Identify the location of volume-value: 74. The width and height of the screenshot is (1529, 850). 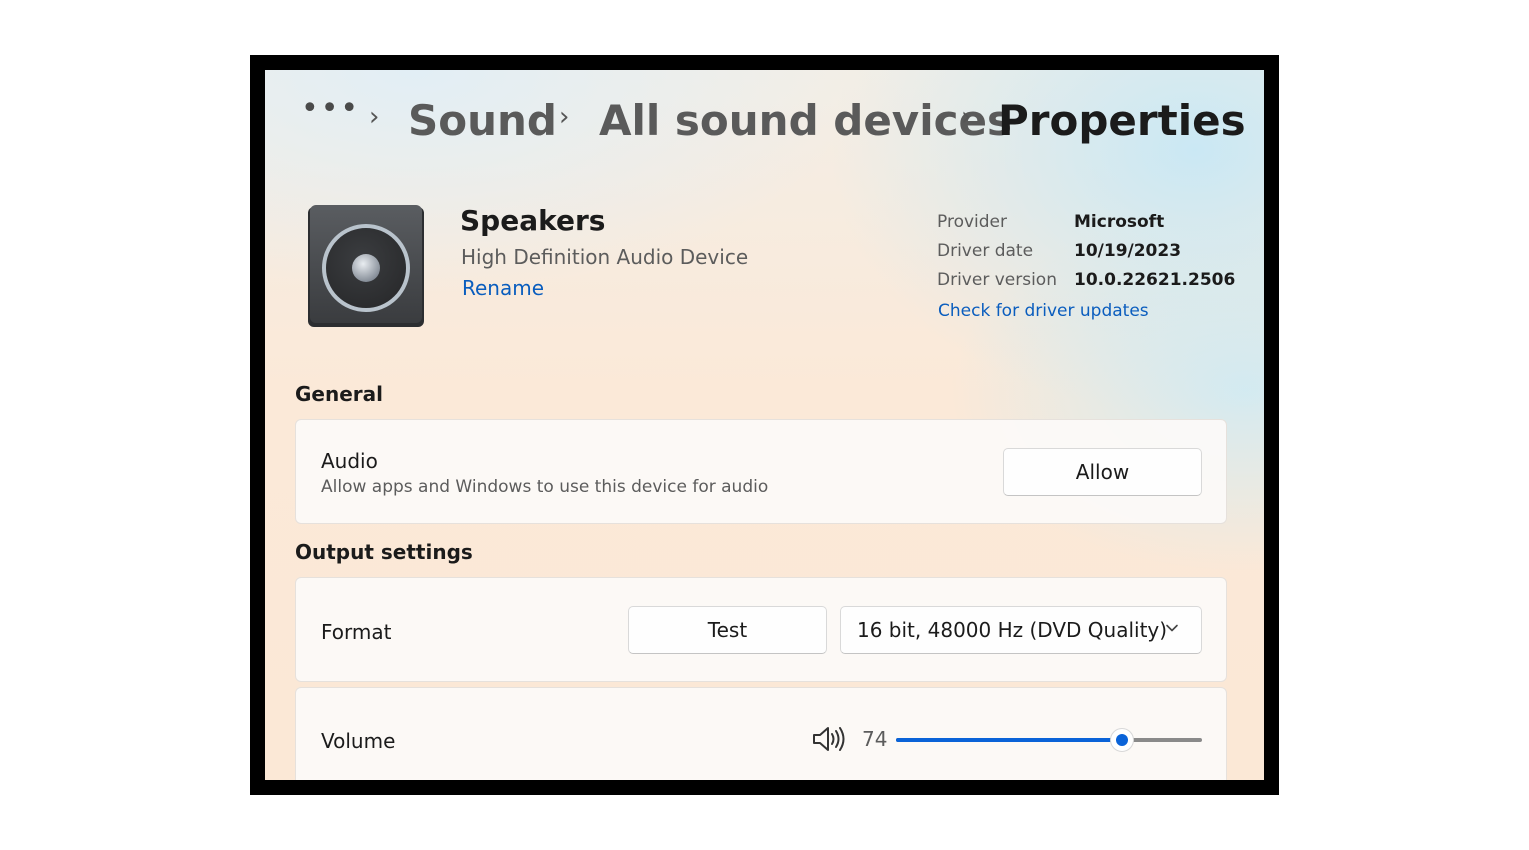
(875, 739).